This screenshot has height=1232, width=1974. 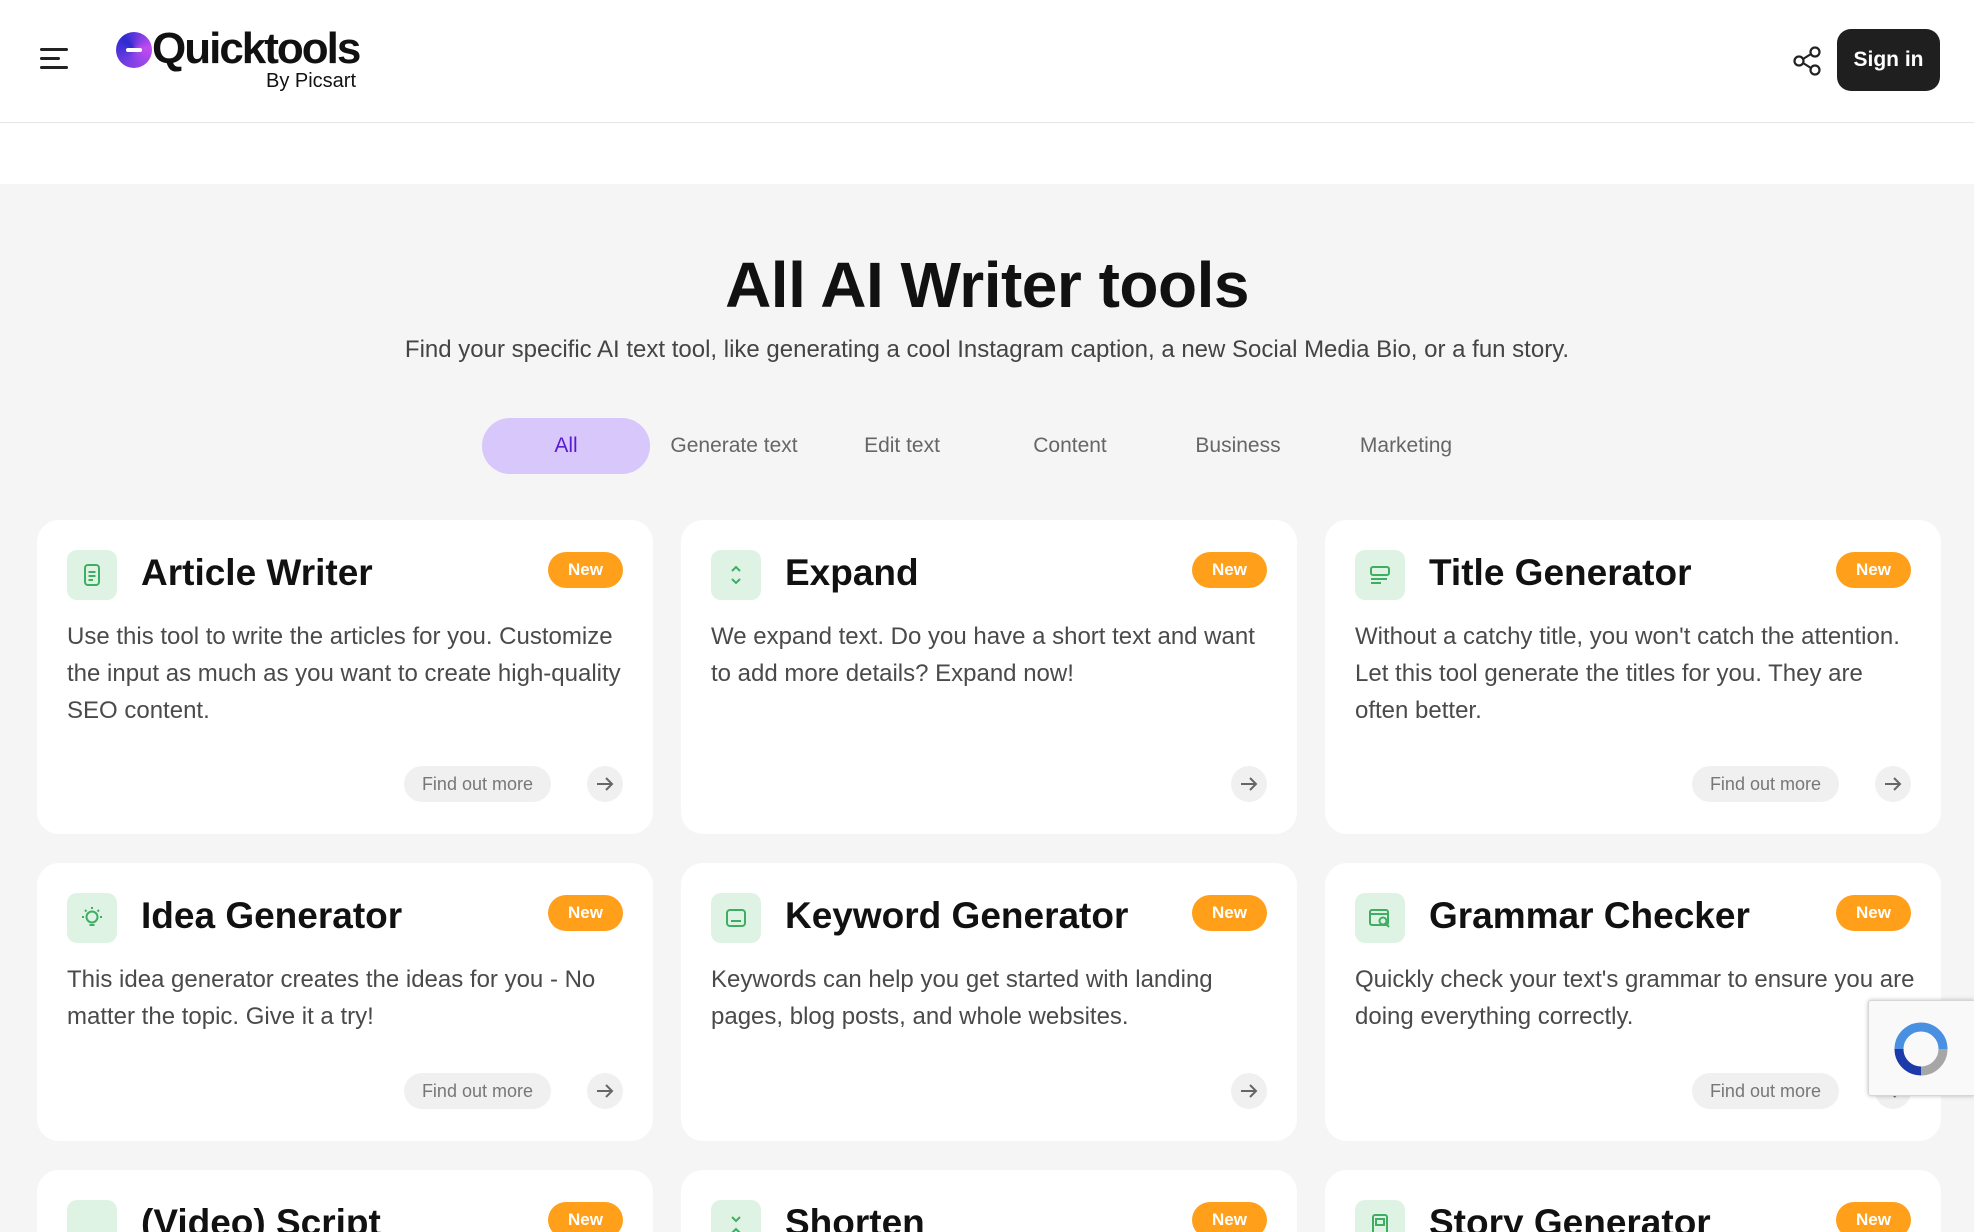 What do you see at coordinates (92, 1216) in the screenshot?
I see `video-script-icon` at bounding box center [92, 1216].